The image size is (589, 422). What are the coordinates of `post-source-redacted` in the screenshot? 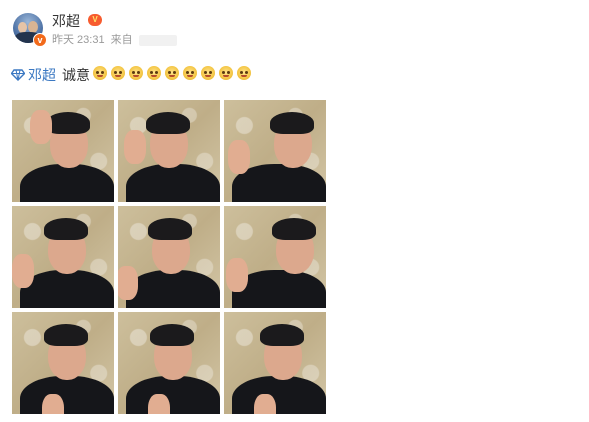 It's located at (157, 40).